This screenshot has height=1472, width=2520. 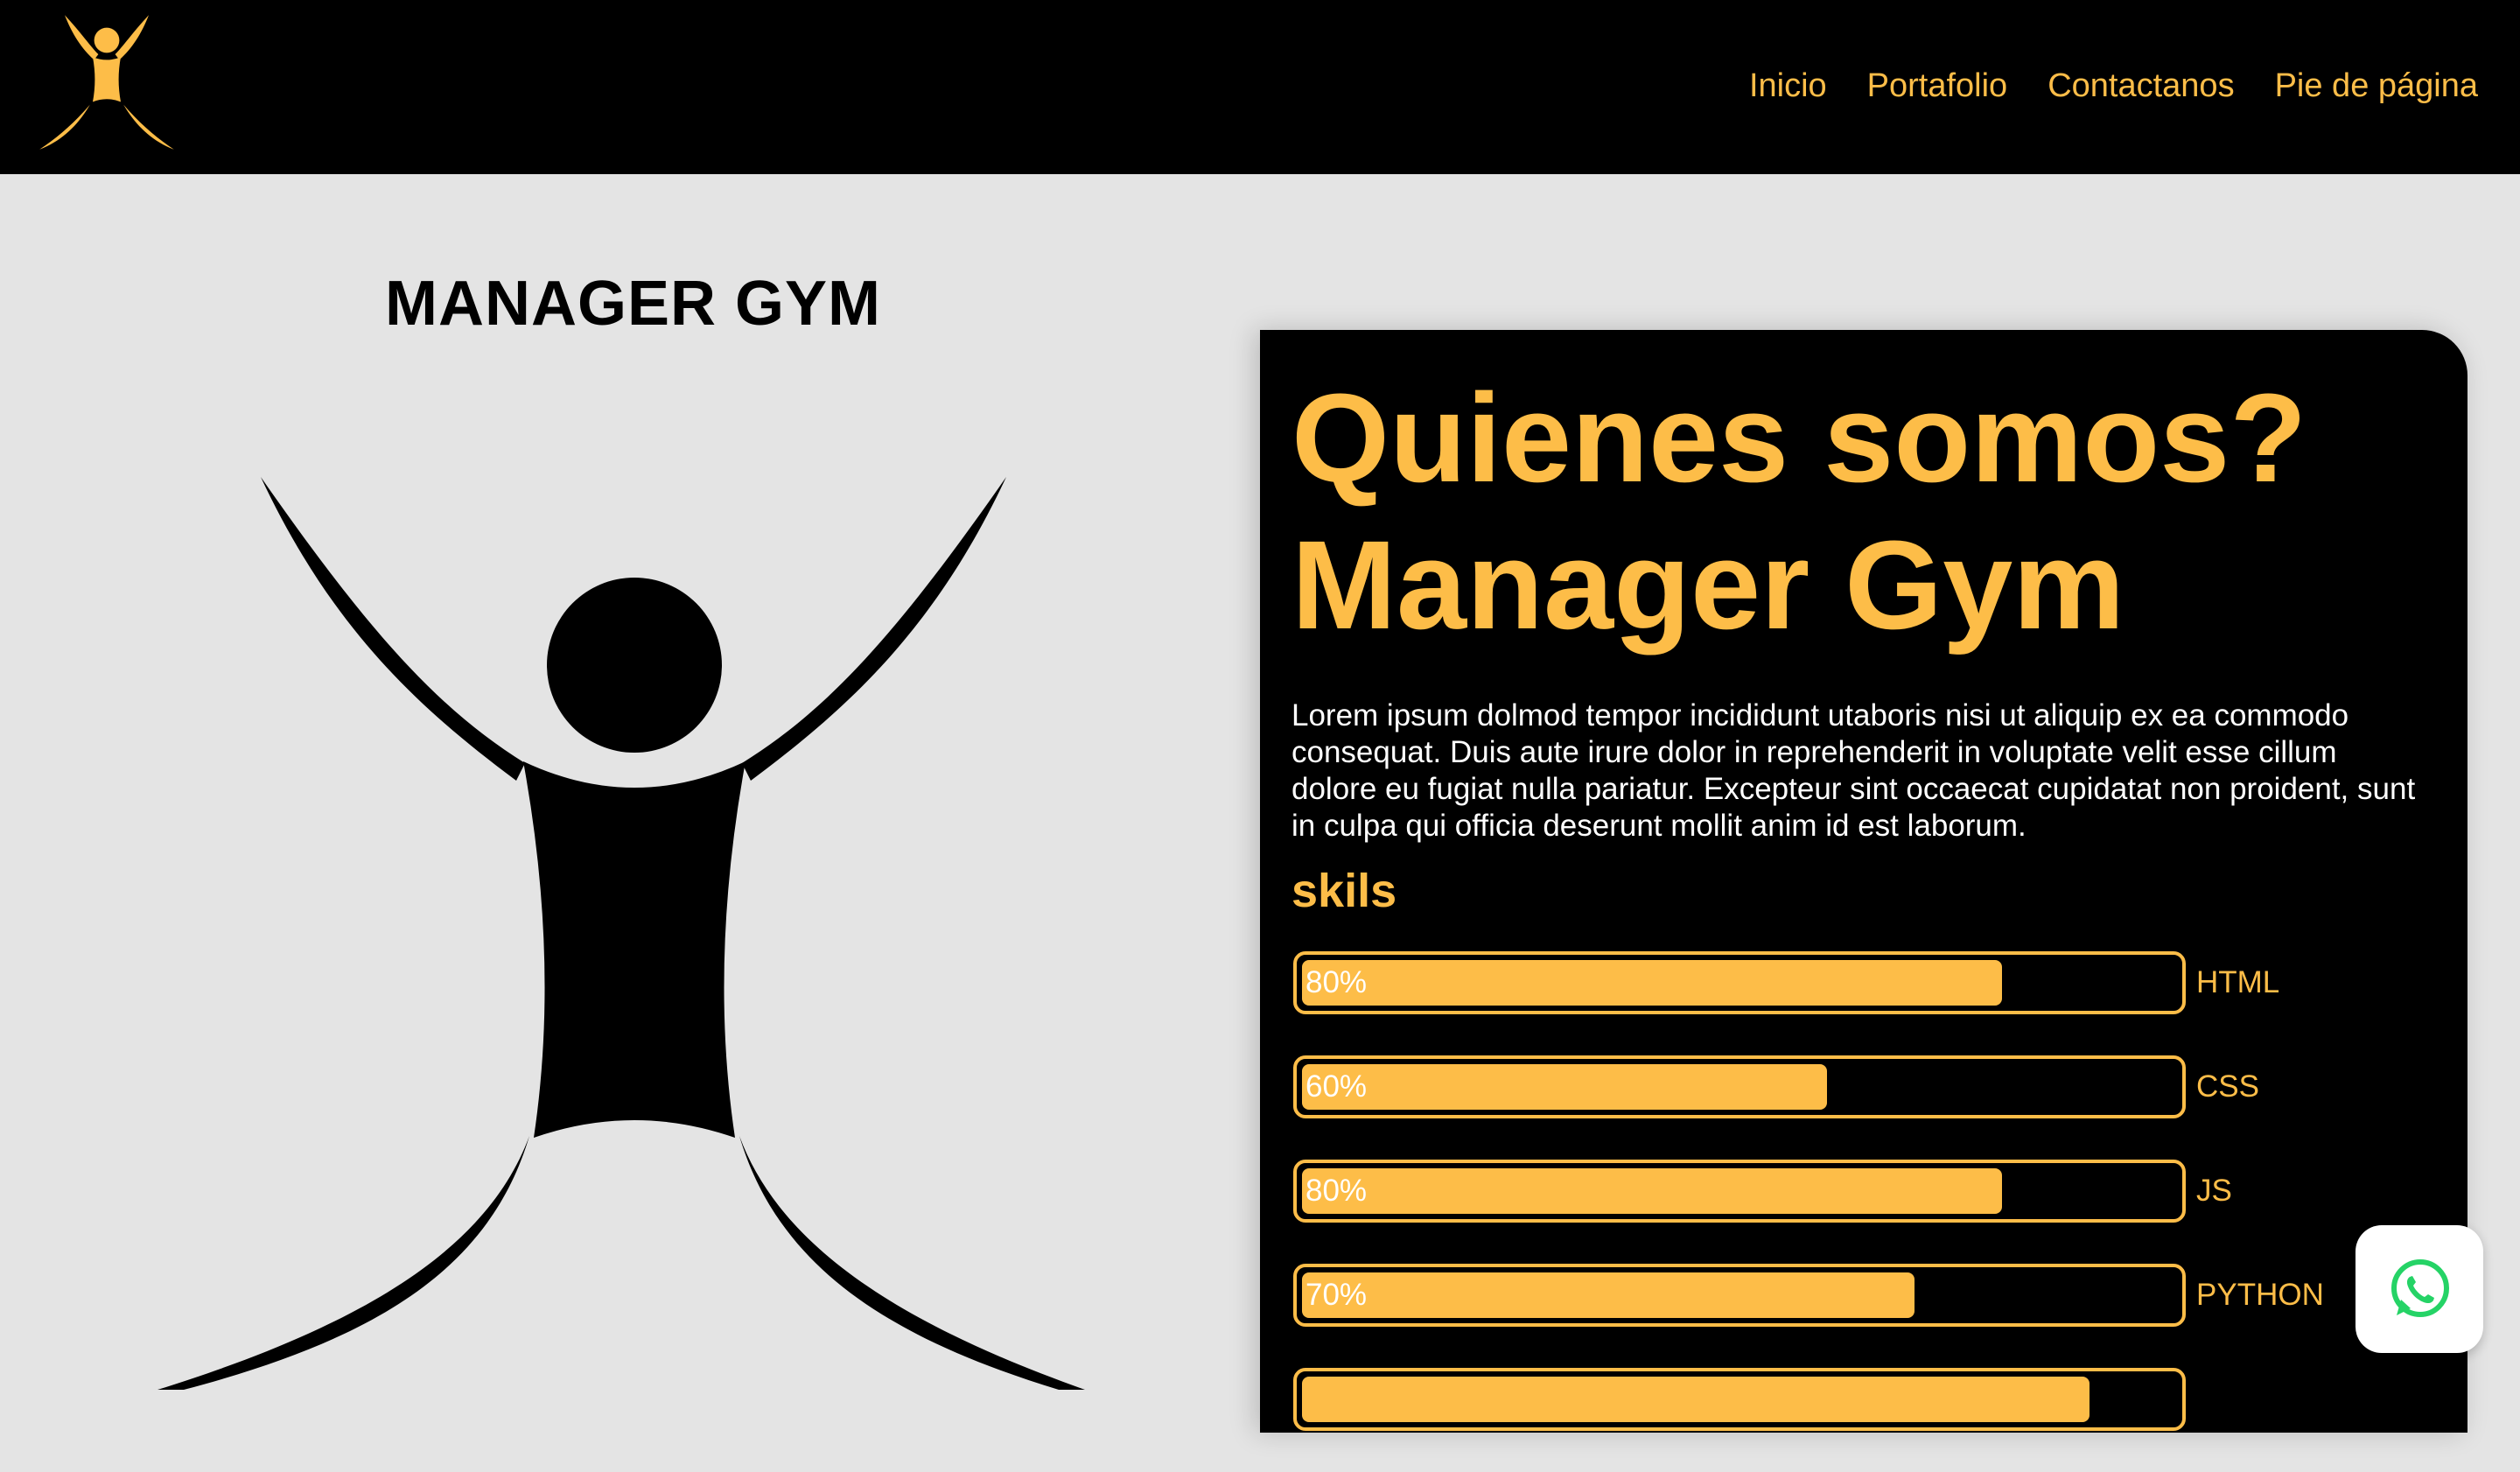 I want to click on skill-js: 80% JS, so click(x=1870, y=1195).